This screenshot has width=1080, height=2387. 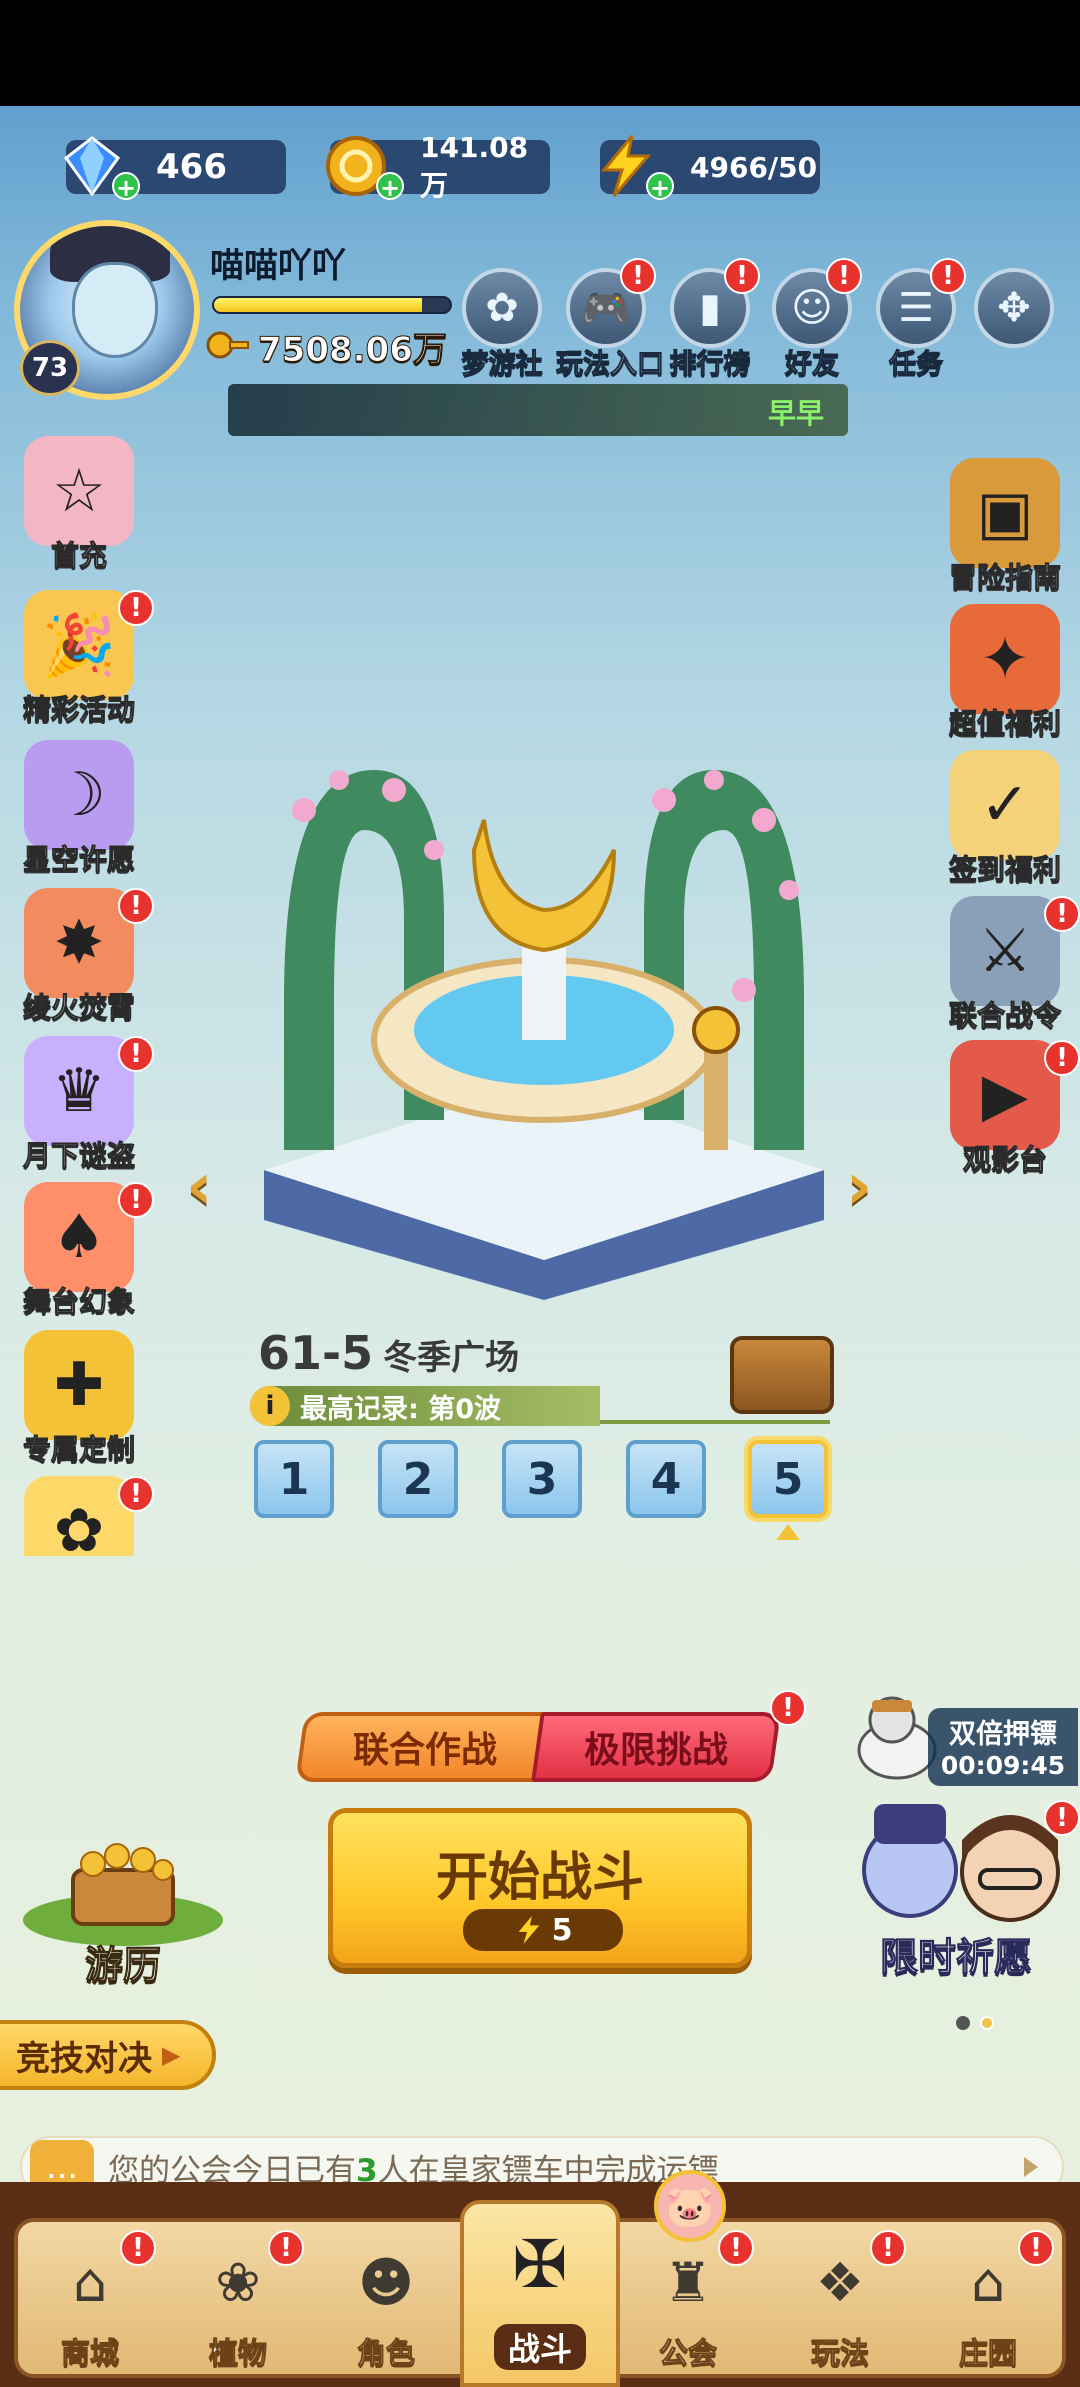 I want to click on nav-tab-label: 玩法, so click(x=839, y=2353).